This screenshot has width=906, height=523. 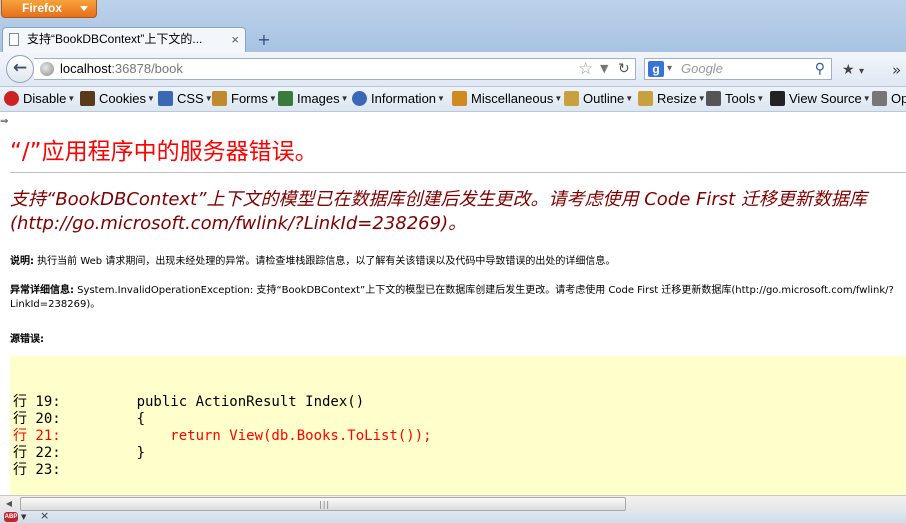 What do you see at coordinates (42, 290) in the screenshot?
I see `exception-label: 异常详细信息:` at bounding box center [42, 290].